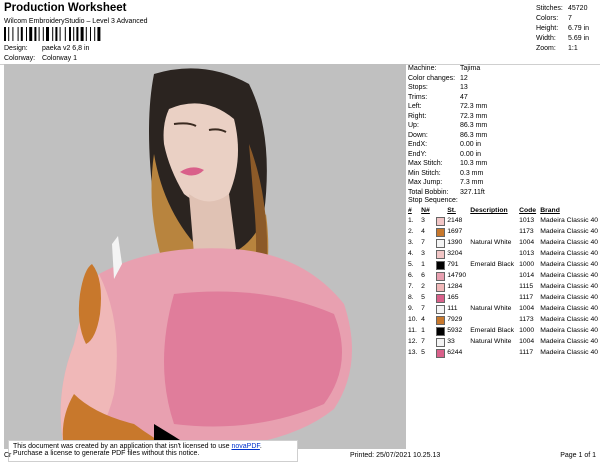 The height and width of the screenshot is (464, 600). I want to click on page-number: Page 1 of 1, so click(578, 455).